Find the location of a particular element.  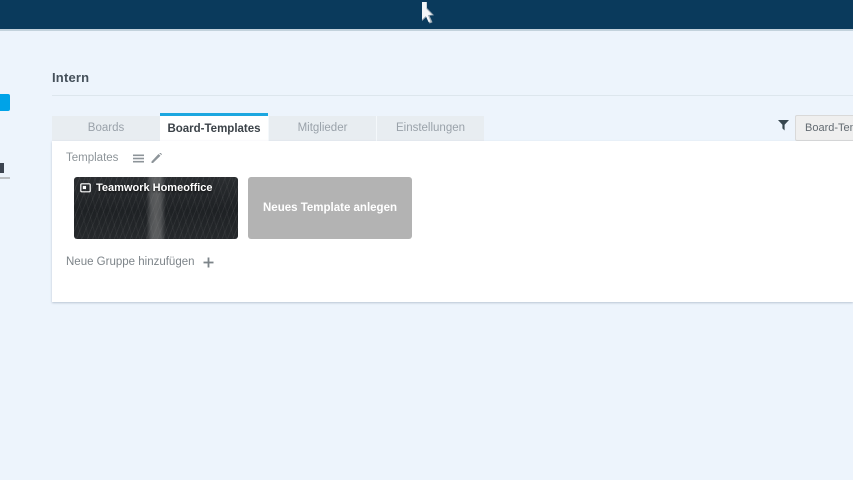

add-template-label: Neues Template anlegen is located at coordinates (330, 208).